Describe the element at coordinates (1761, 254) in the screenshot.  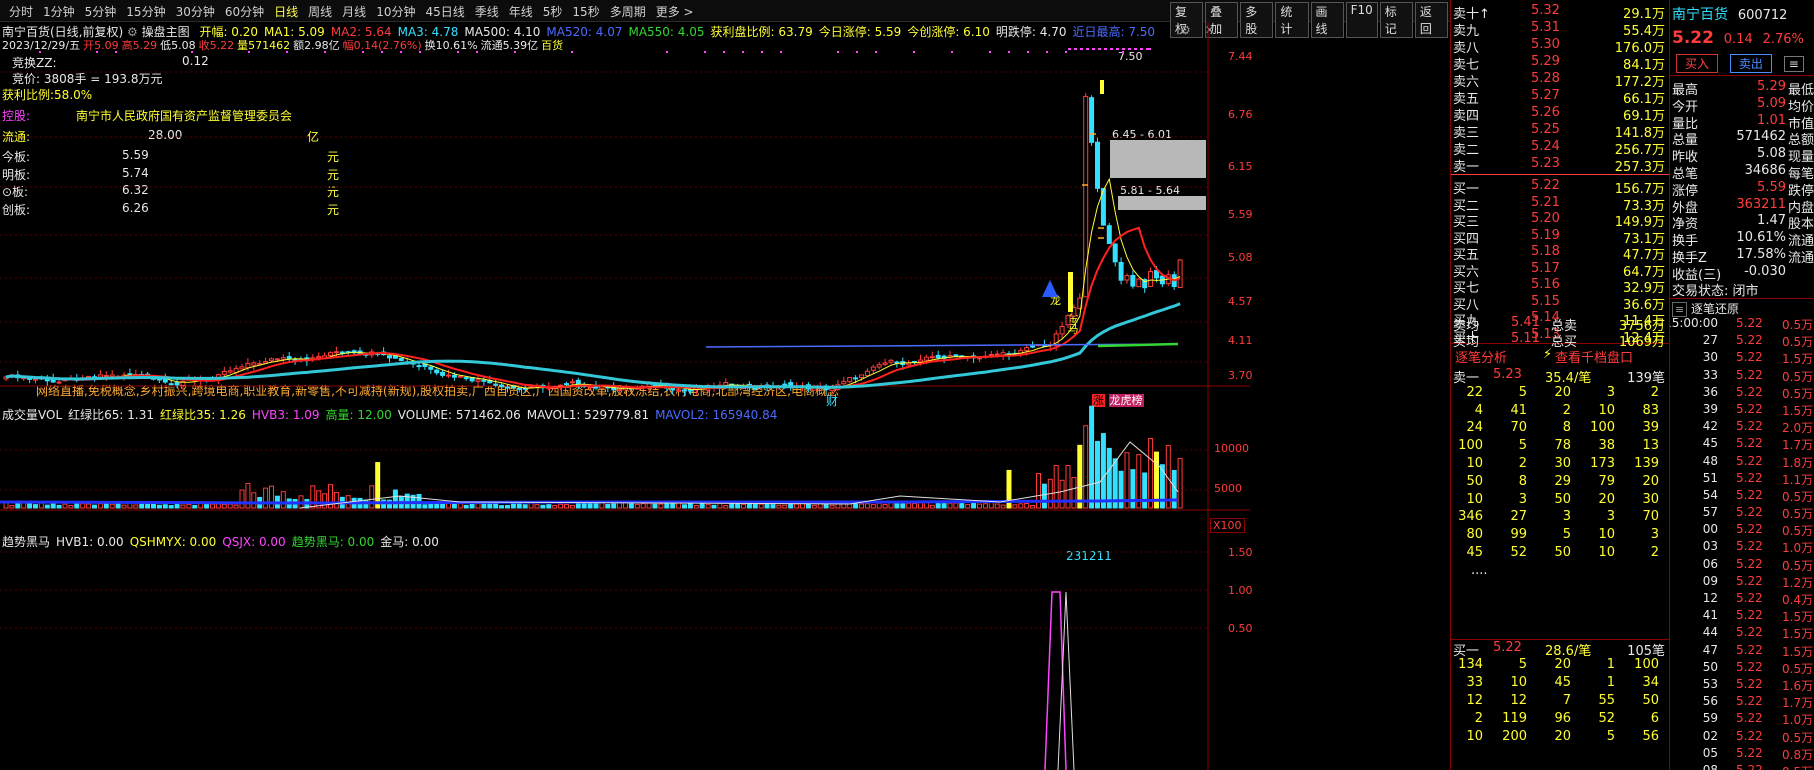
I see `info-value: 17.58%` at that location.